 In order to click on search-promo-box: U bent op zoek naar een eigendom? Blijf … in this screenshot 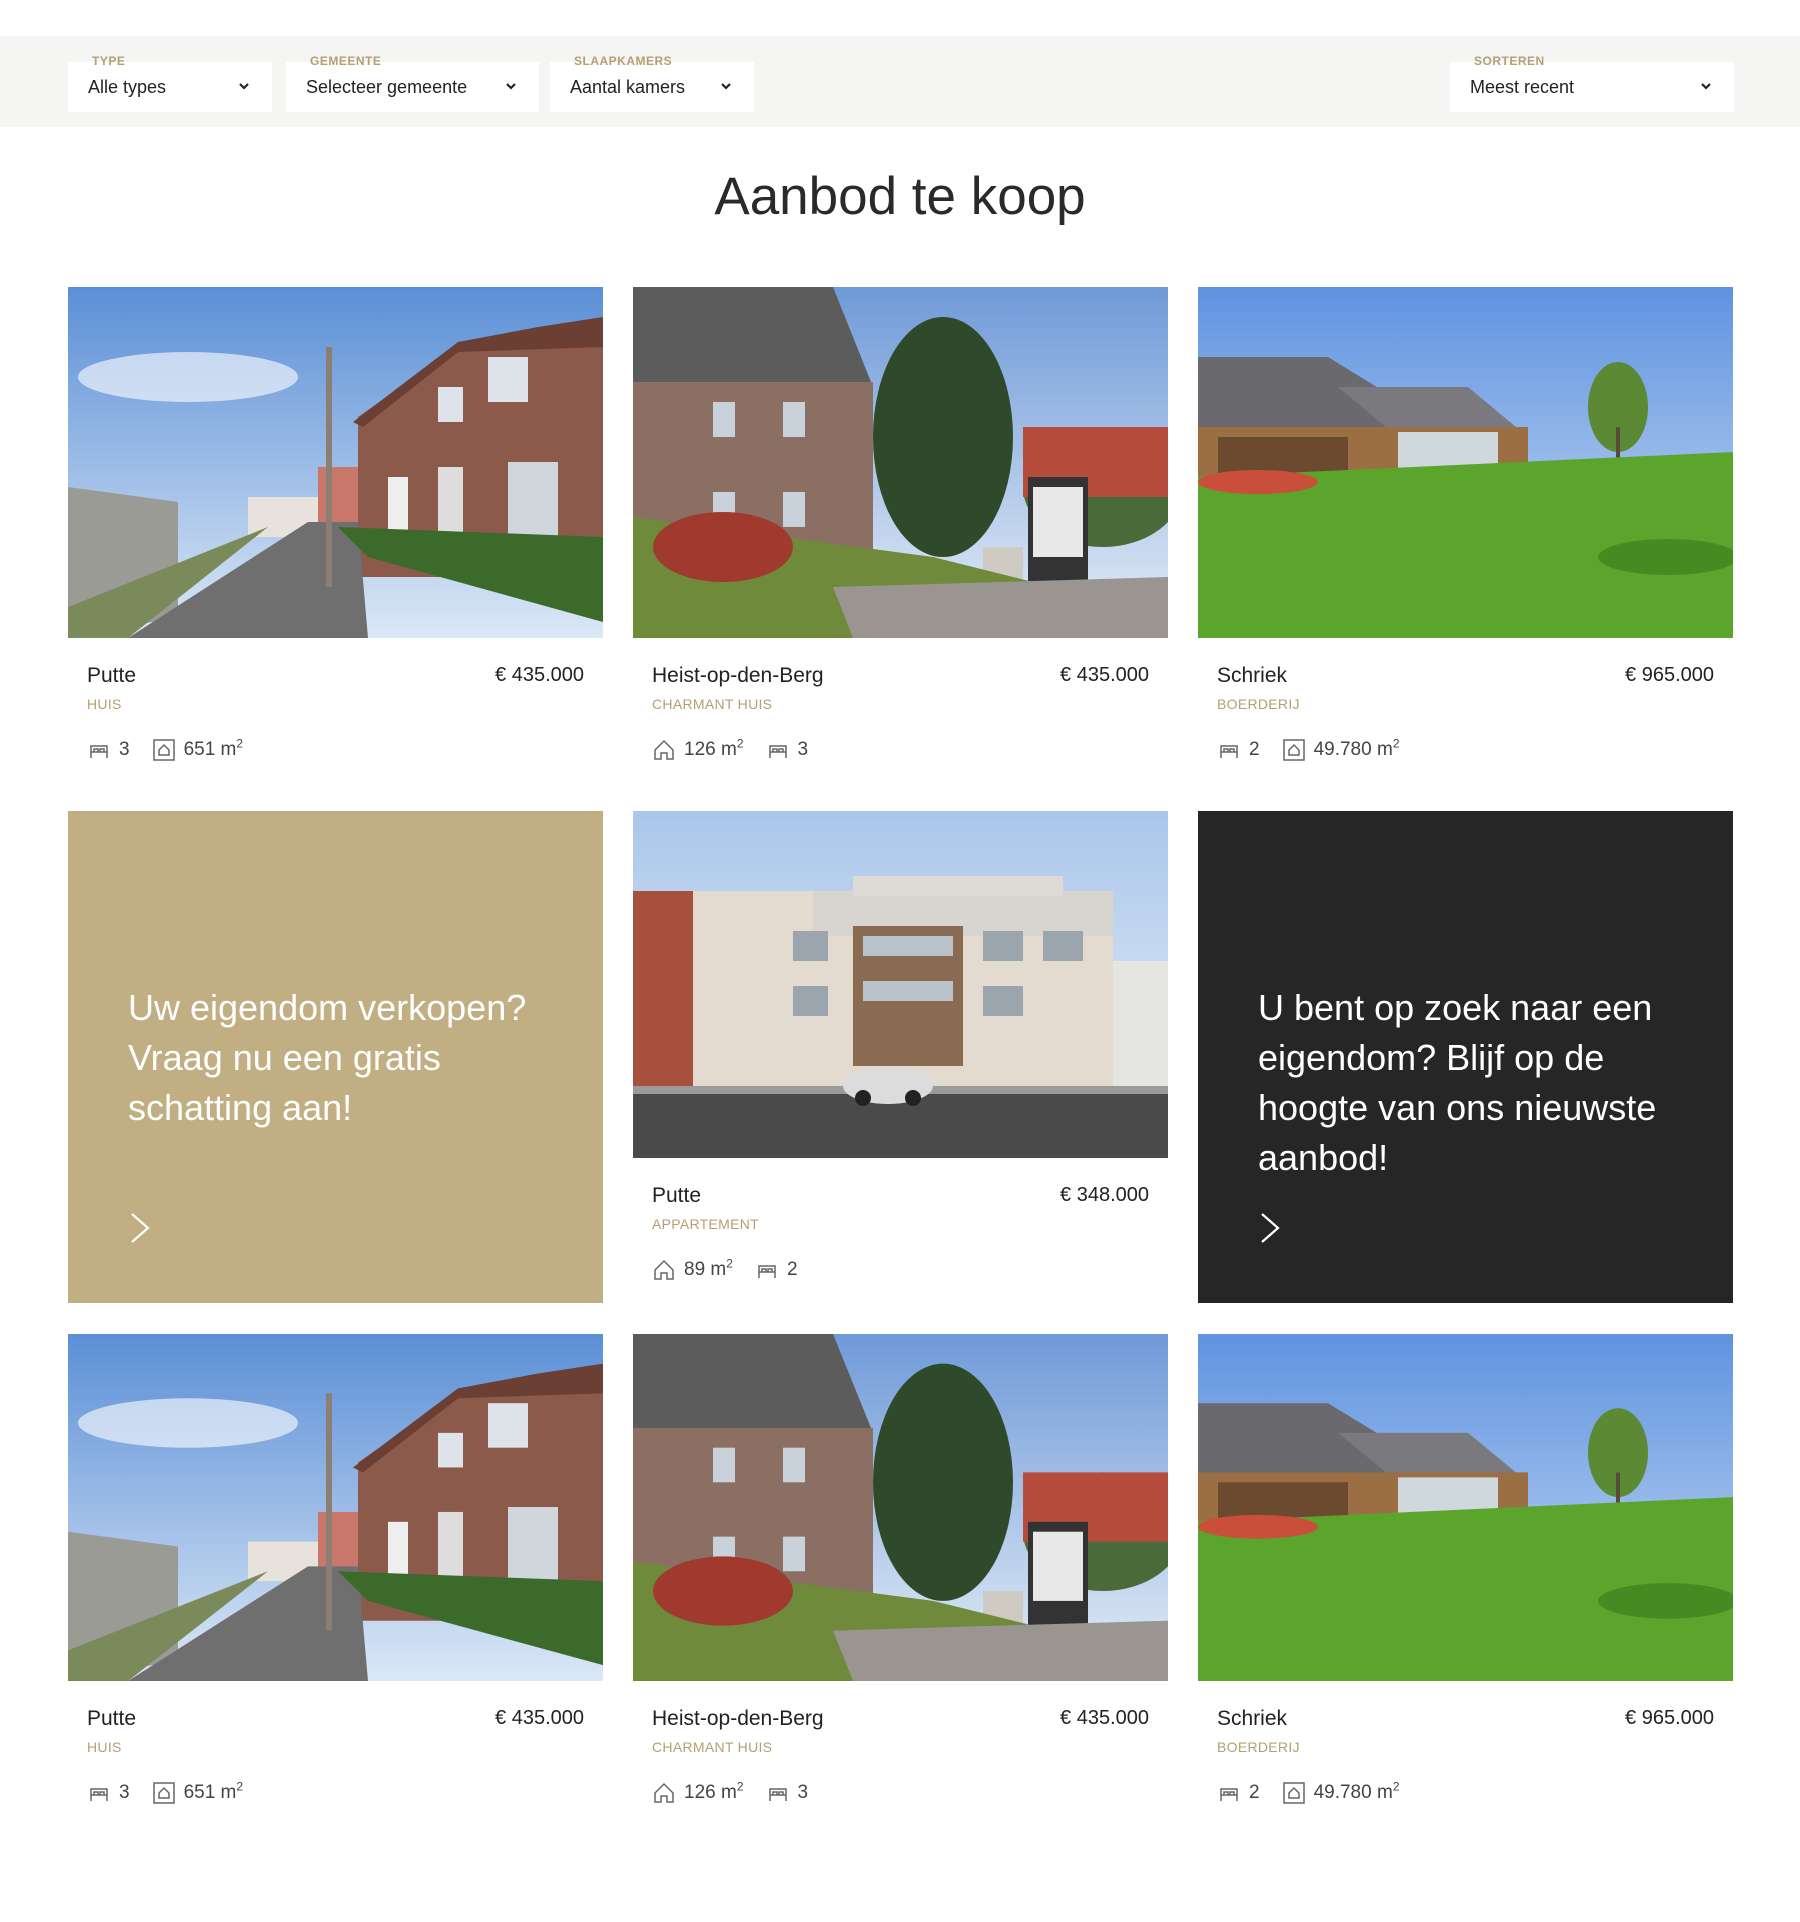, I will do `click(1465, 1057)`.